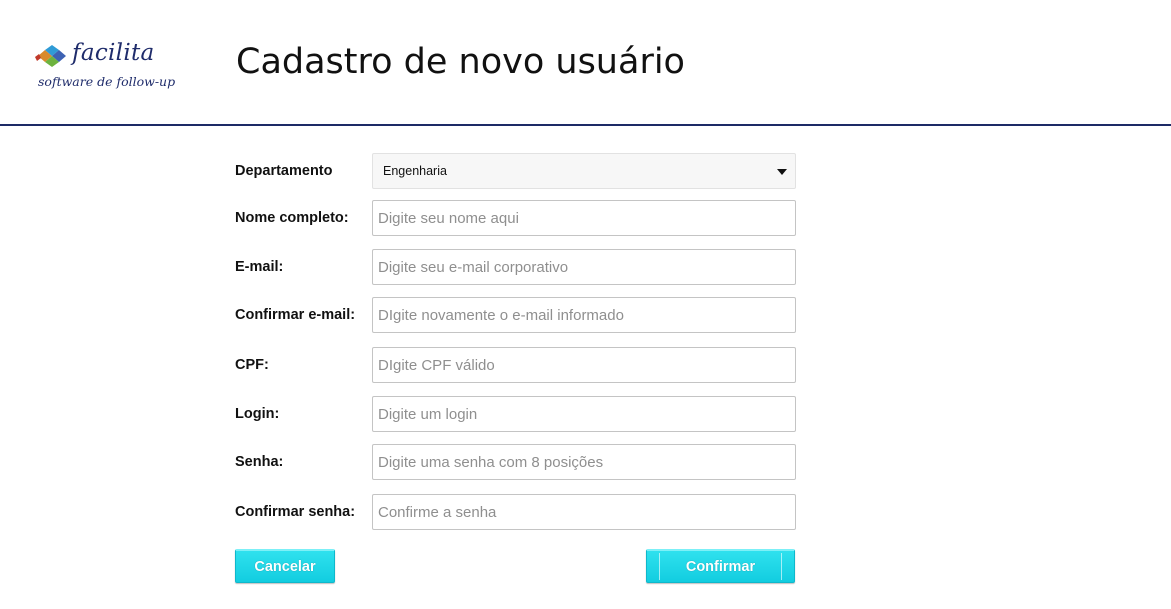 This screenshot has width=1171, height=609. Describe the element at coordinates (285, 566) in the screenshot. I see `cancel-button: Cancelar` at that location.